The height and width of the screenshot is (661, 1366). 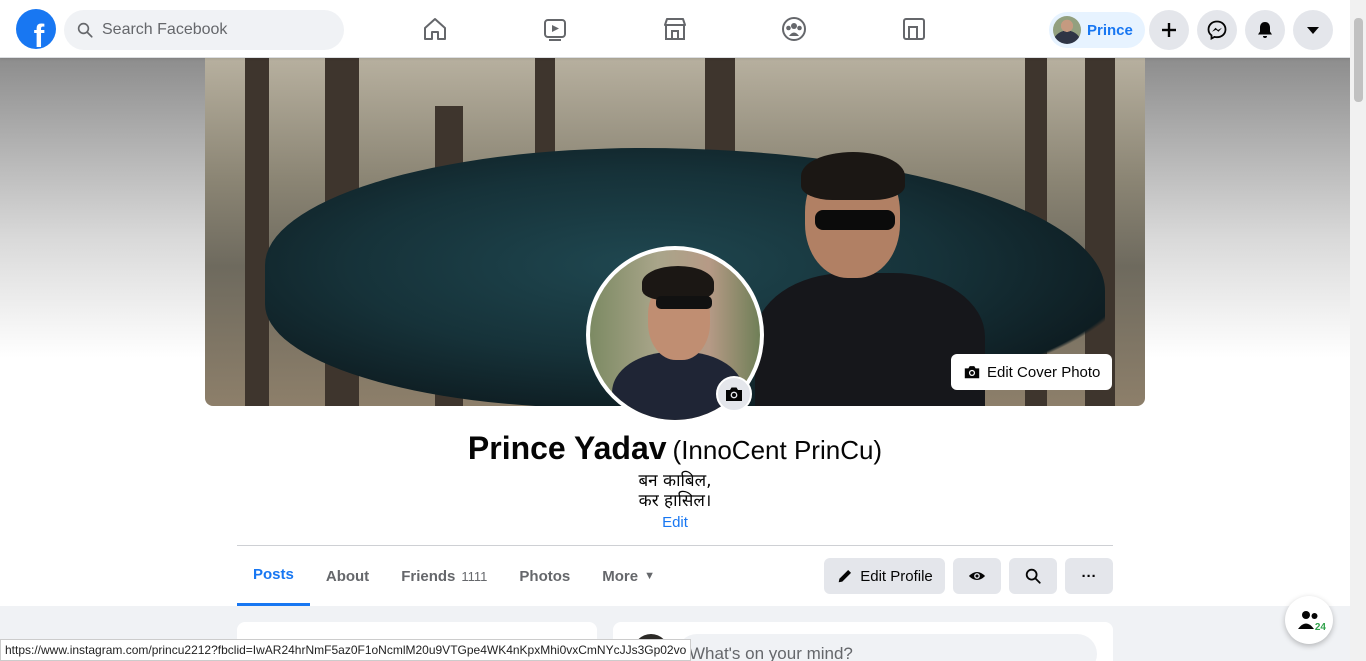 I want to click on tab-more: More ▼, so click(x=628, y=576).